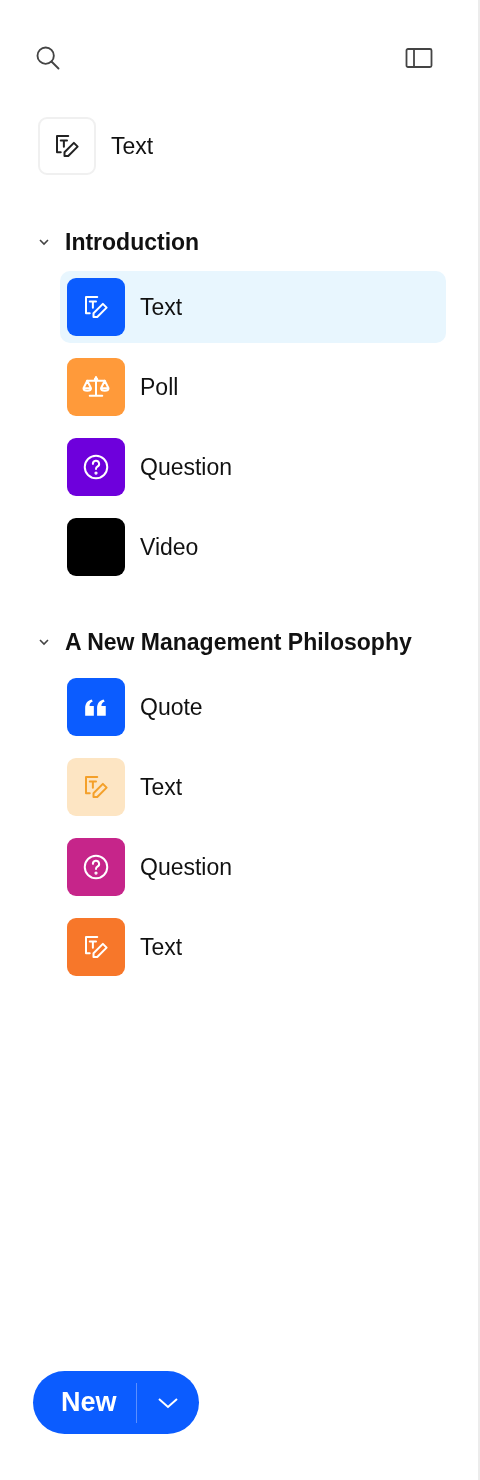 The height and width of the screenshot is (1480, 480). What do you see at coordinates (253, 547) in the screenshot?
I see `slide-item: Video` at bounding box center [253, 547].